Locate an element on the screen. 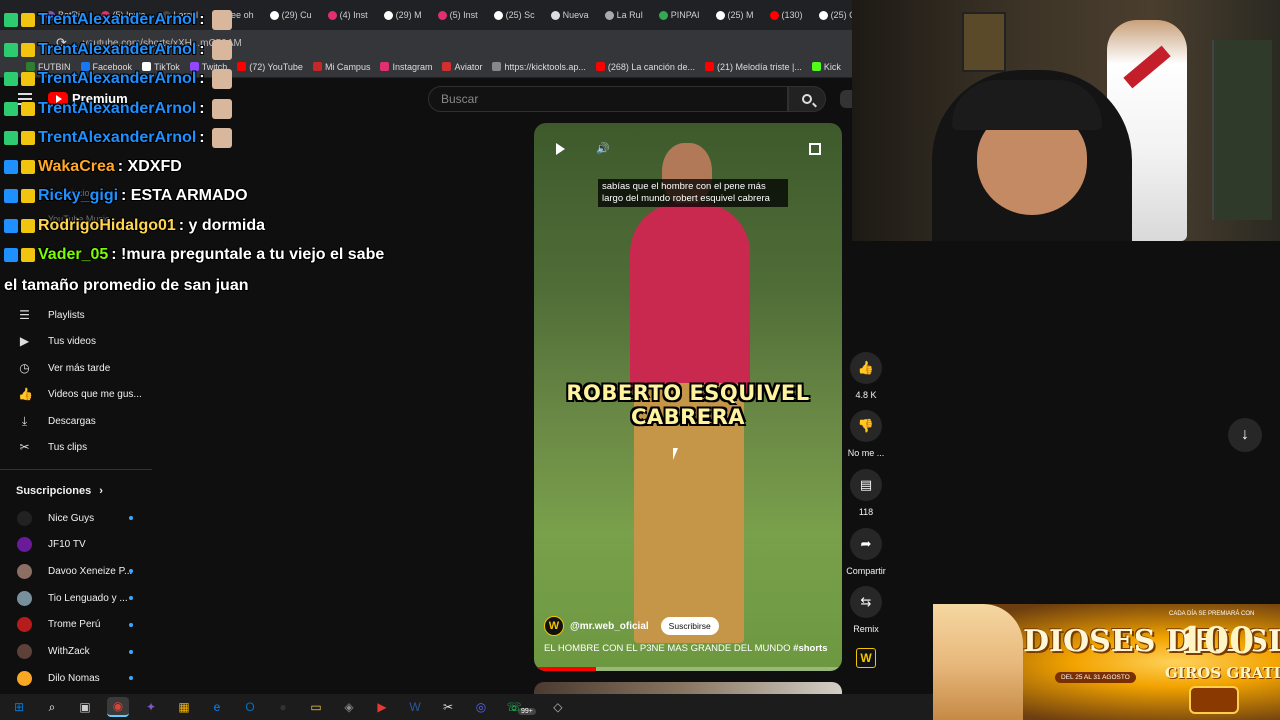 The height and width of the screenshot is (720, 1280). subscribe-button: Suscribirse is located at coordinates (689, 626).